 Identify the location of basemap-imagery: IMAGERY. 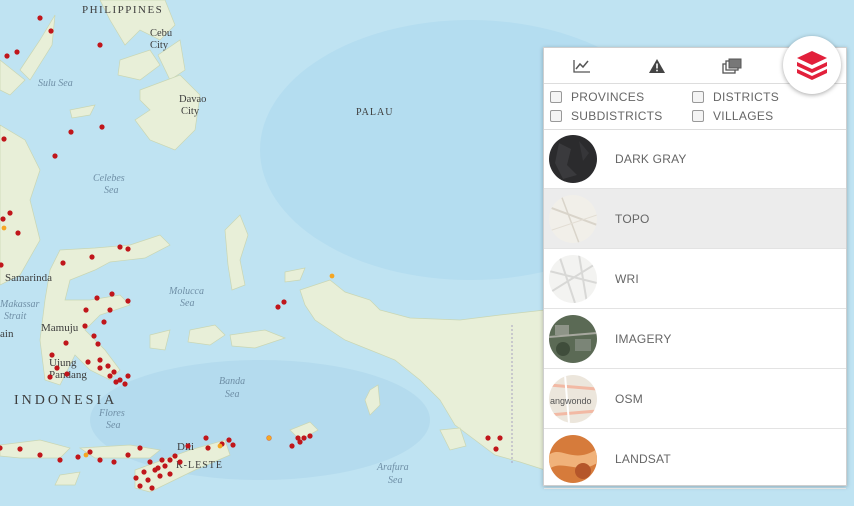
(695, 339).